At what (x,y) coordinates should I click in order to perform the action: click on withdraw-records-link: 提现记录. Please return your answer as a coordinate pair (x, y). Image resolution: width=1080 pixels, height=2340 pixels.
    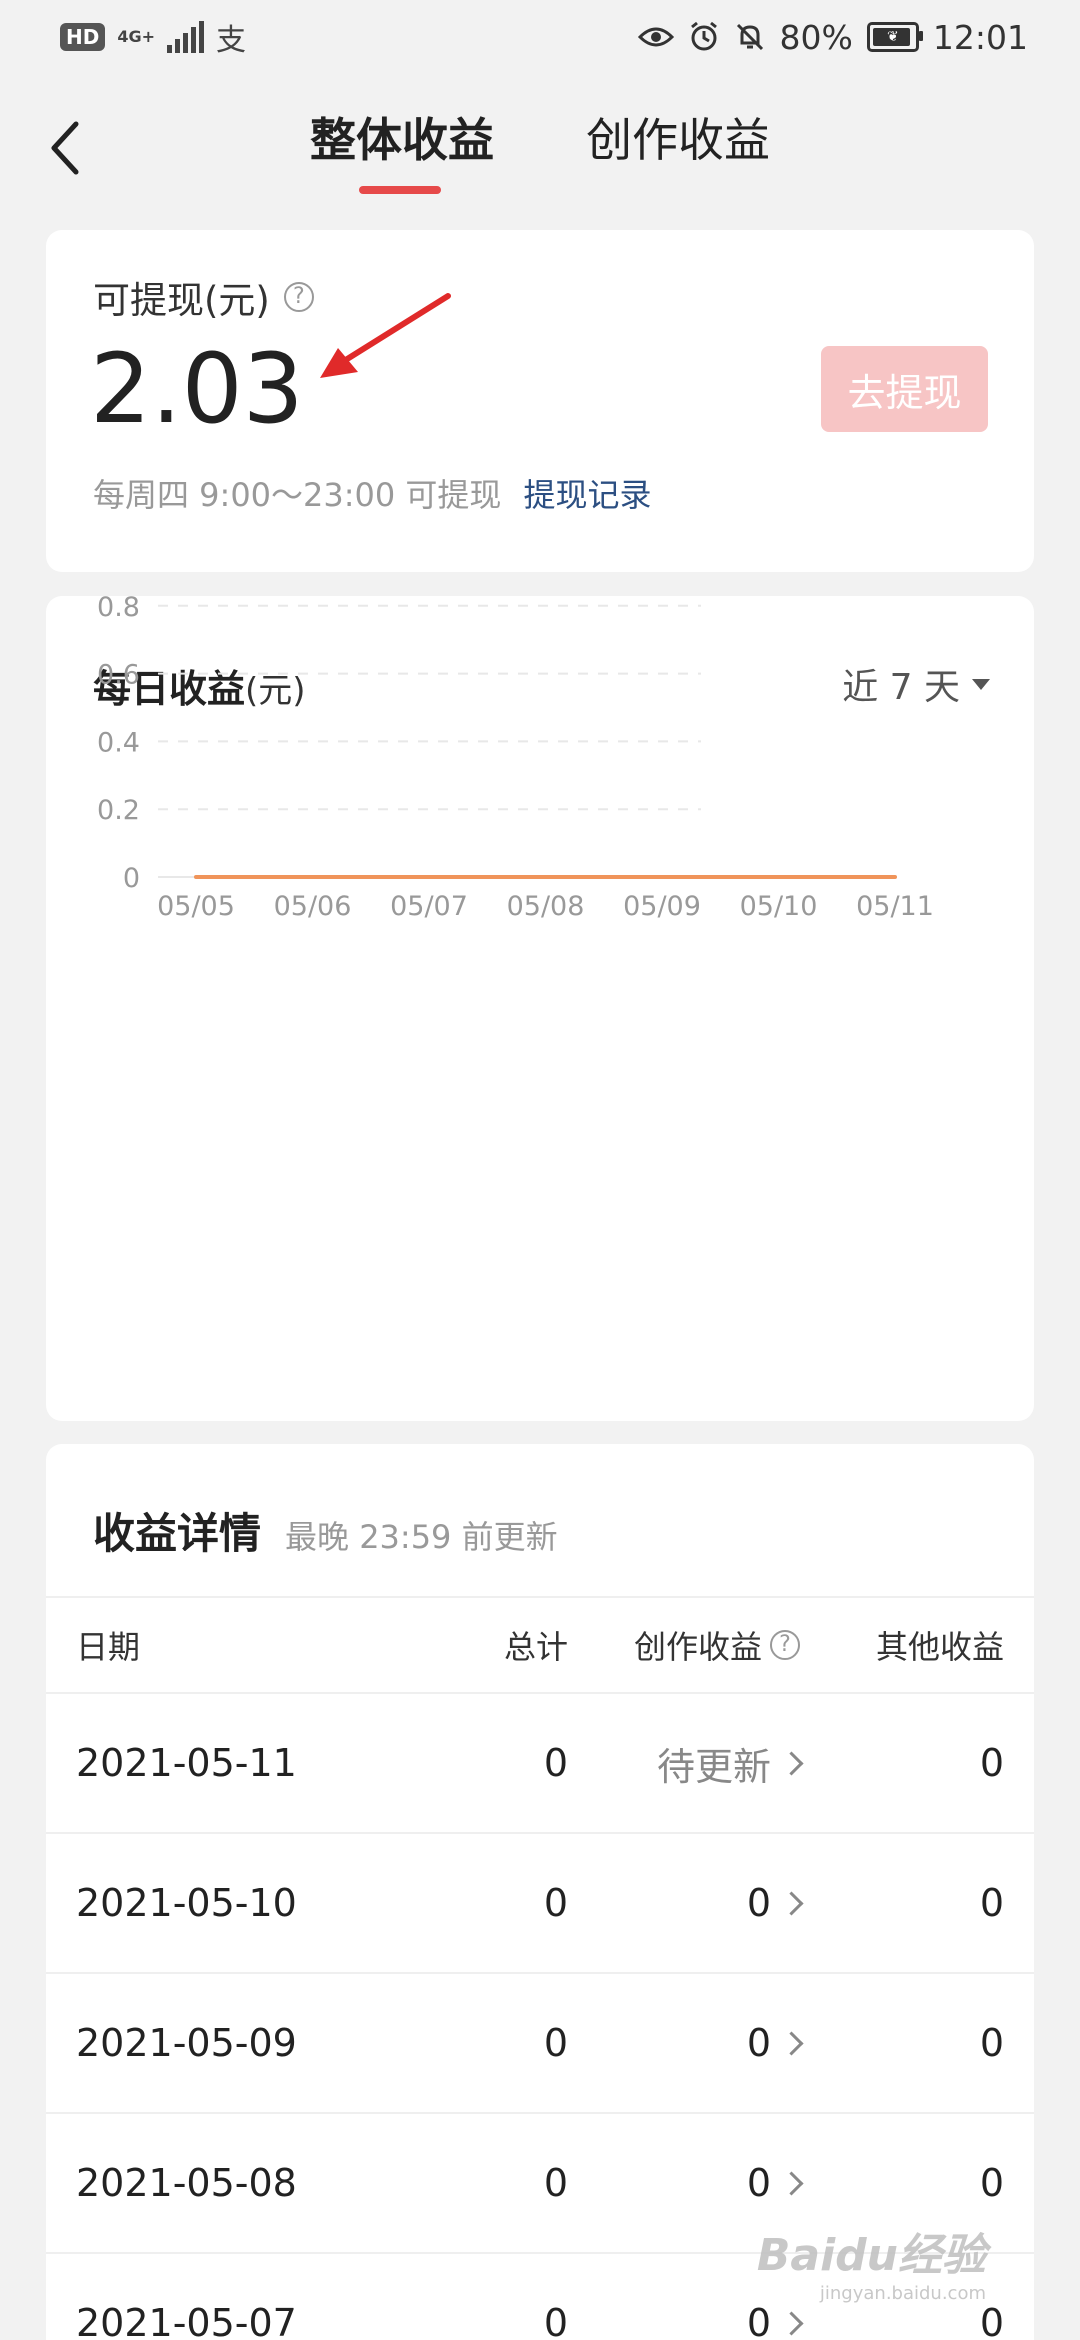
    Looking at the image, I should click on (587, 493).